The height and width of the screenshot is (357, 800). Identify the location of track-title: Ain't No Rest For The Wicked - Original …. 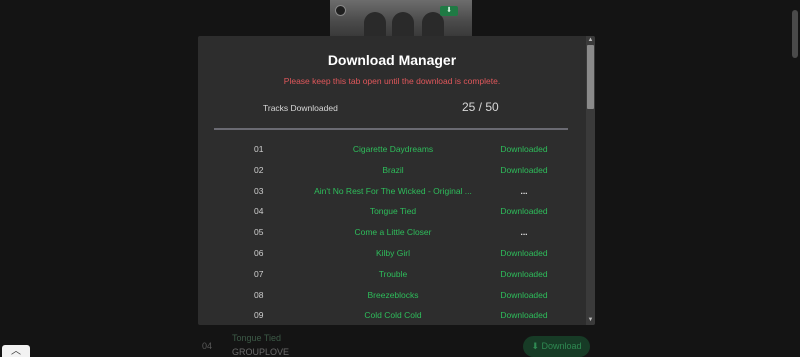
(393, 190).